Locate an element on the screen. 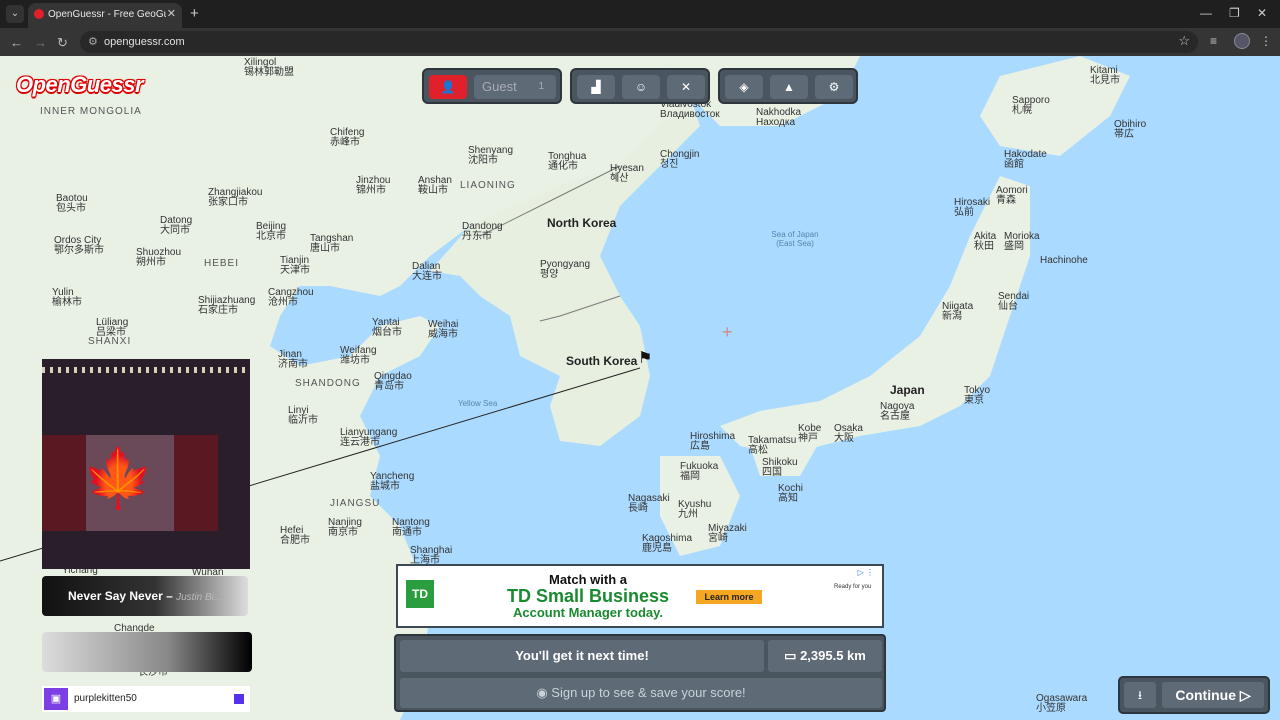 The height and width of the screenshot is (720, 1280). openguessr-logo: OpenGuessr is located at coordinates (80, 85).